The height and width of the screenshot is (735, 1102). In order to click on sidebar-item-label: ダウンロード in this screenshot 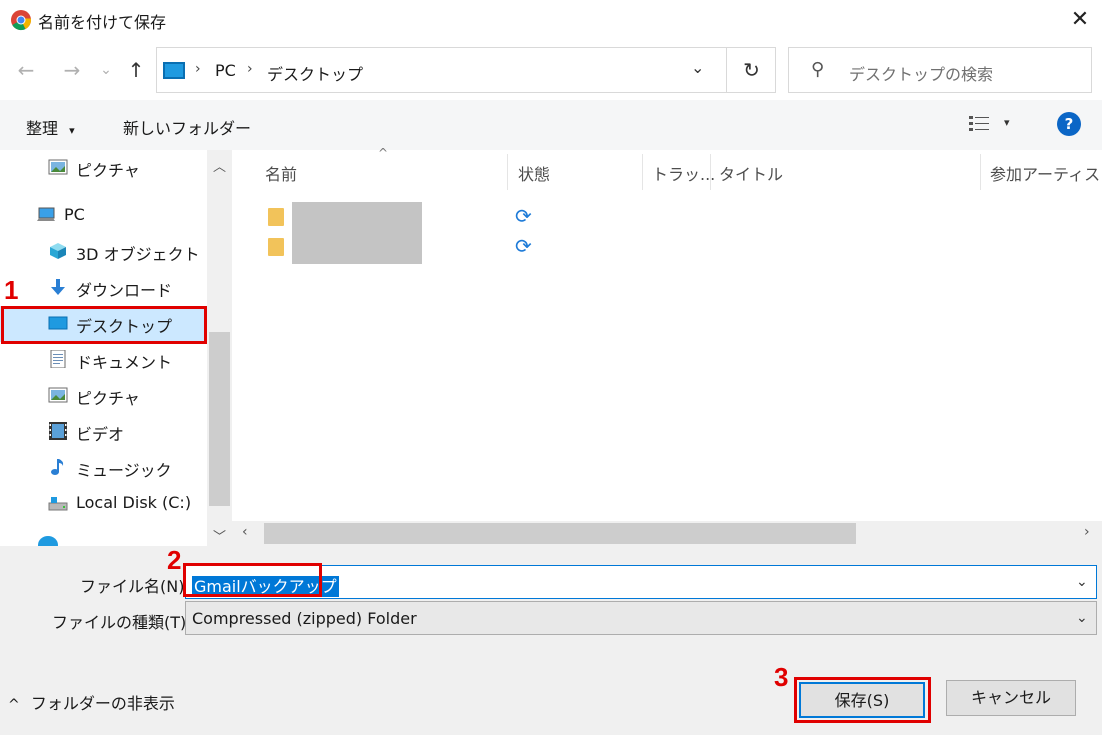, I will do `click(124, 290)`.